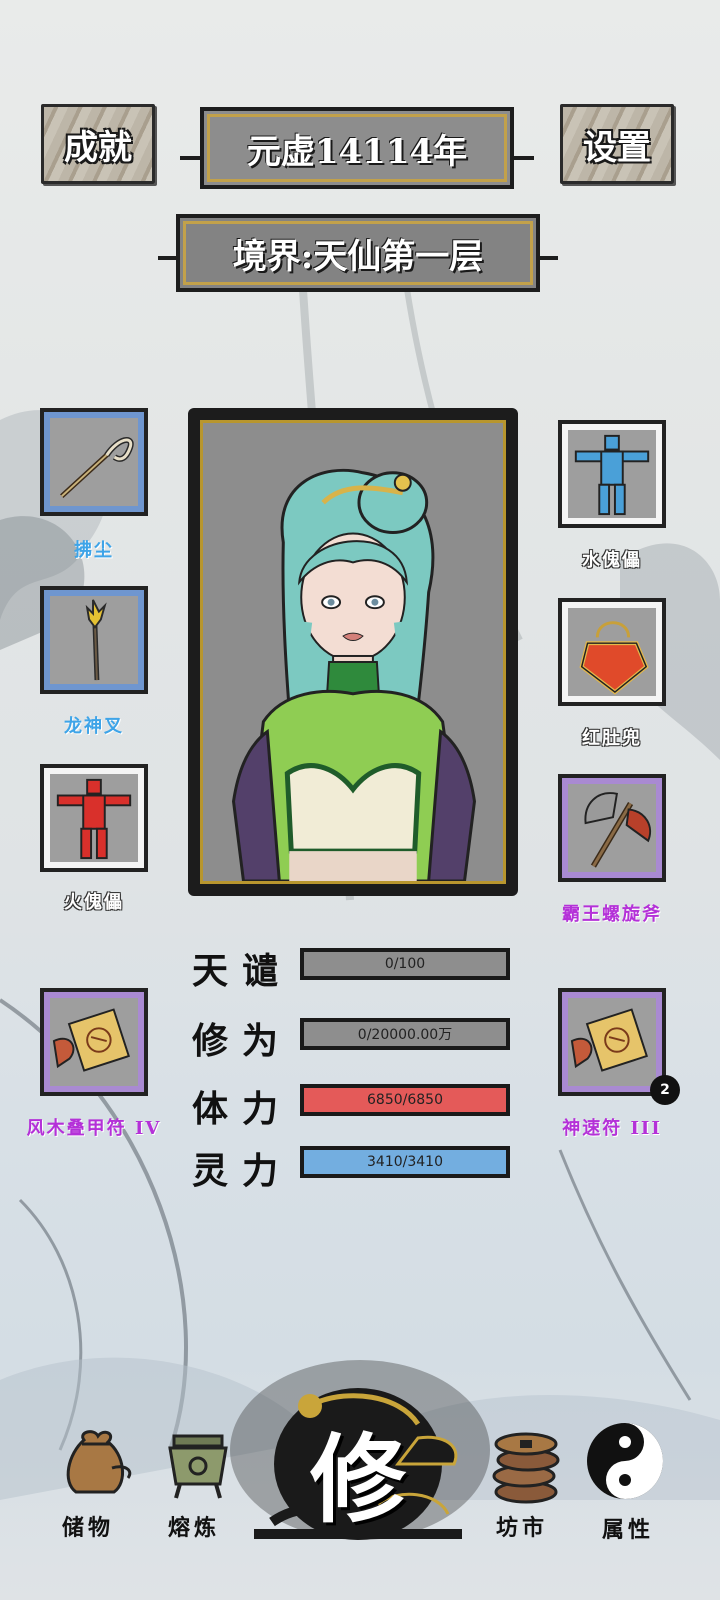 This screenshot has height=1600, width=720. I want to click on year-plaque: 元虚14114年, so click(357, 148).